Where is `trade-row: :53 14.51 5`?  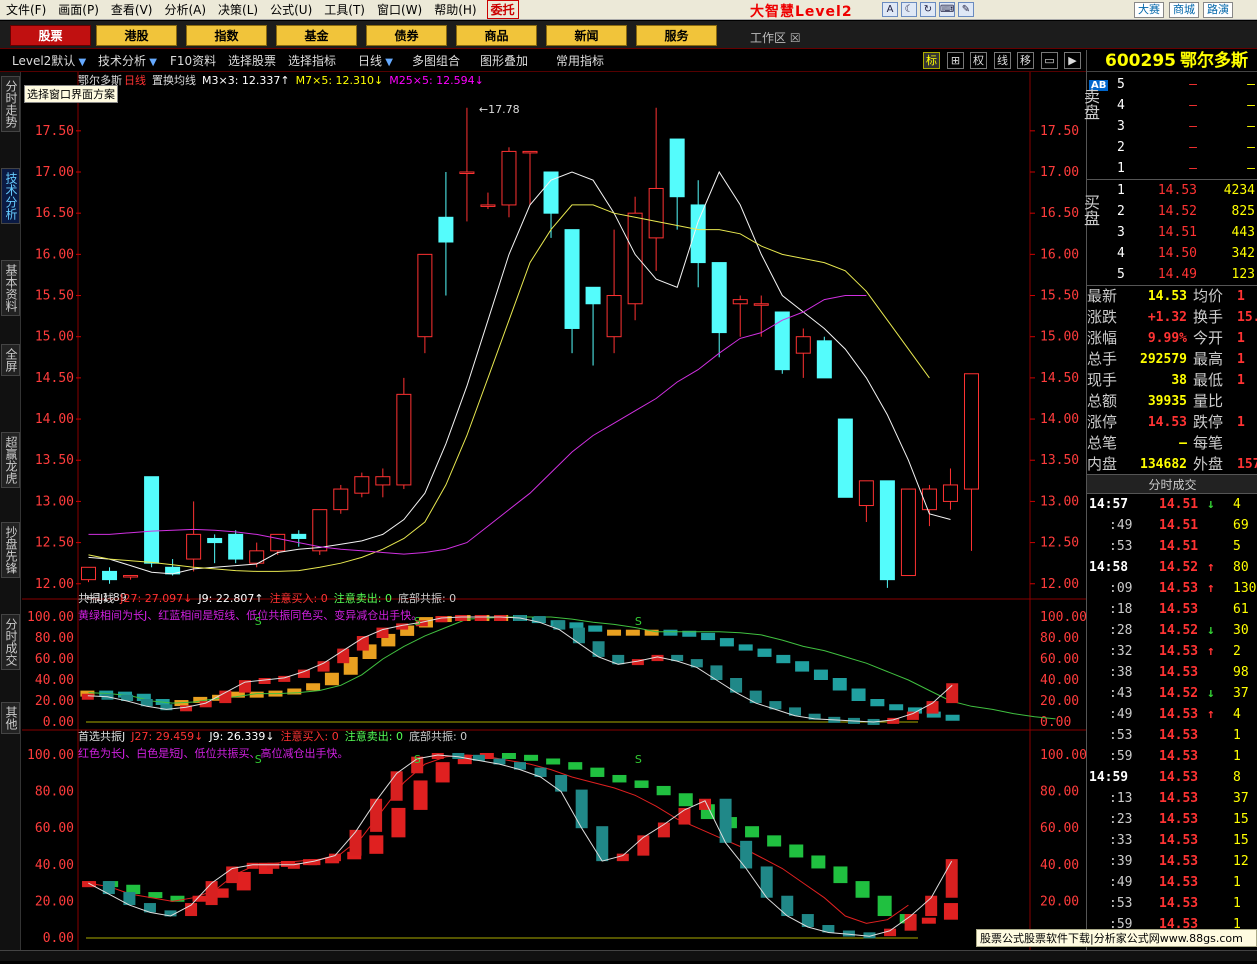
trade-row: :53 14.51 5 is located at coordinates (1172, 546).